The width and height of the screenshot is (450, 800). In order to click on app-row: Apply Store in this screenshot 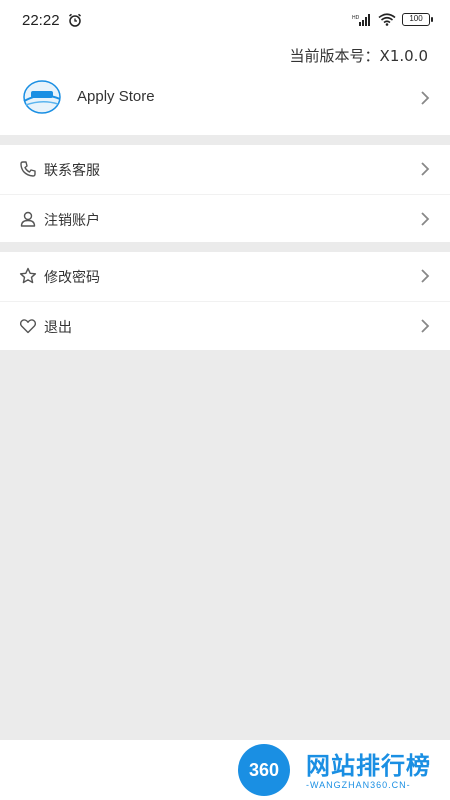, I will do `click(225, 97)`.